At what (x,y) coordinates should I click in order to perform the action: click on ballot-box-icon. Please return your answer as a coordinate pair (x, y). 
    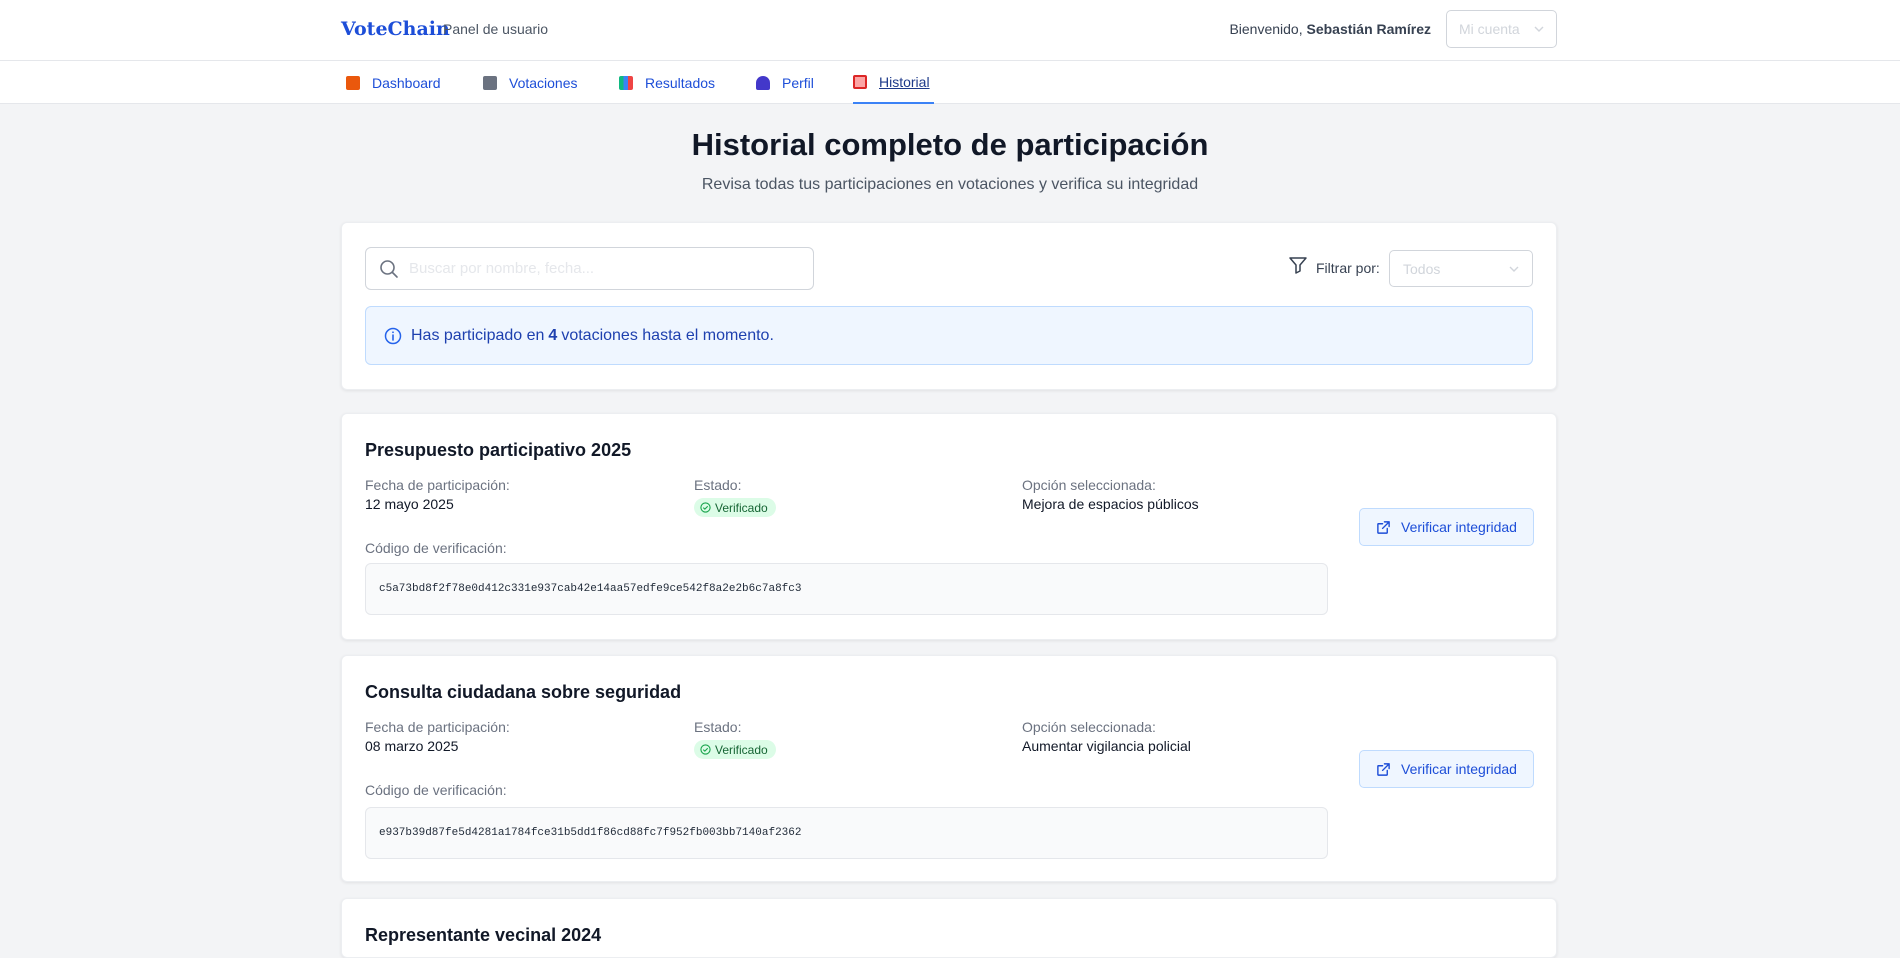
    Looking at the image, I should click on (490, 82).